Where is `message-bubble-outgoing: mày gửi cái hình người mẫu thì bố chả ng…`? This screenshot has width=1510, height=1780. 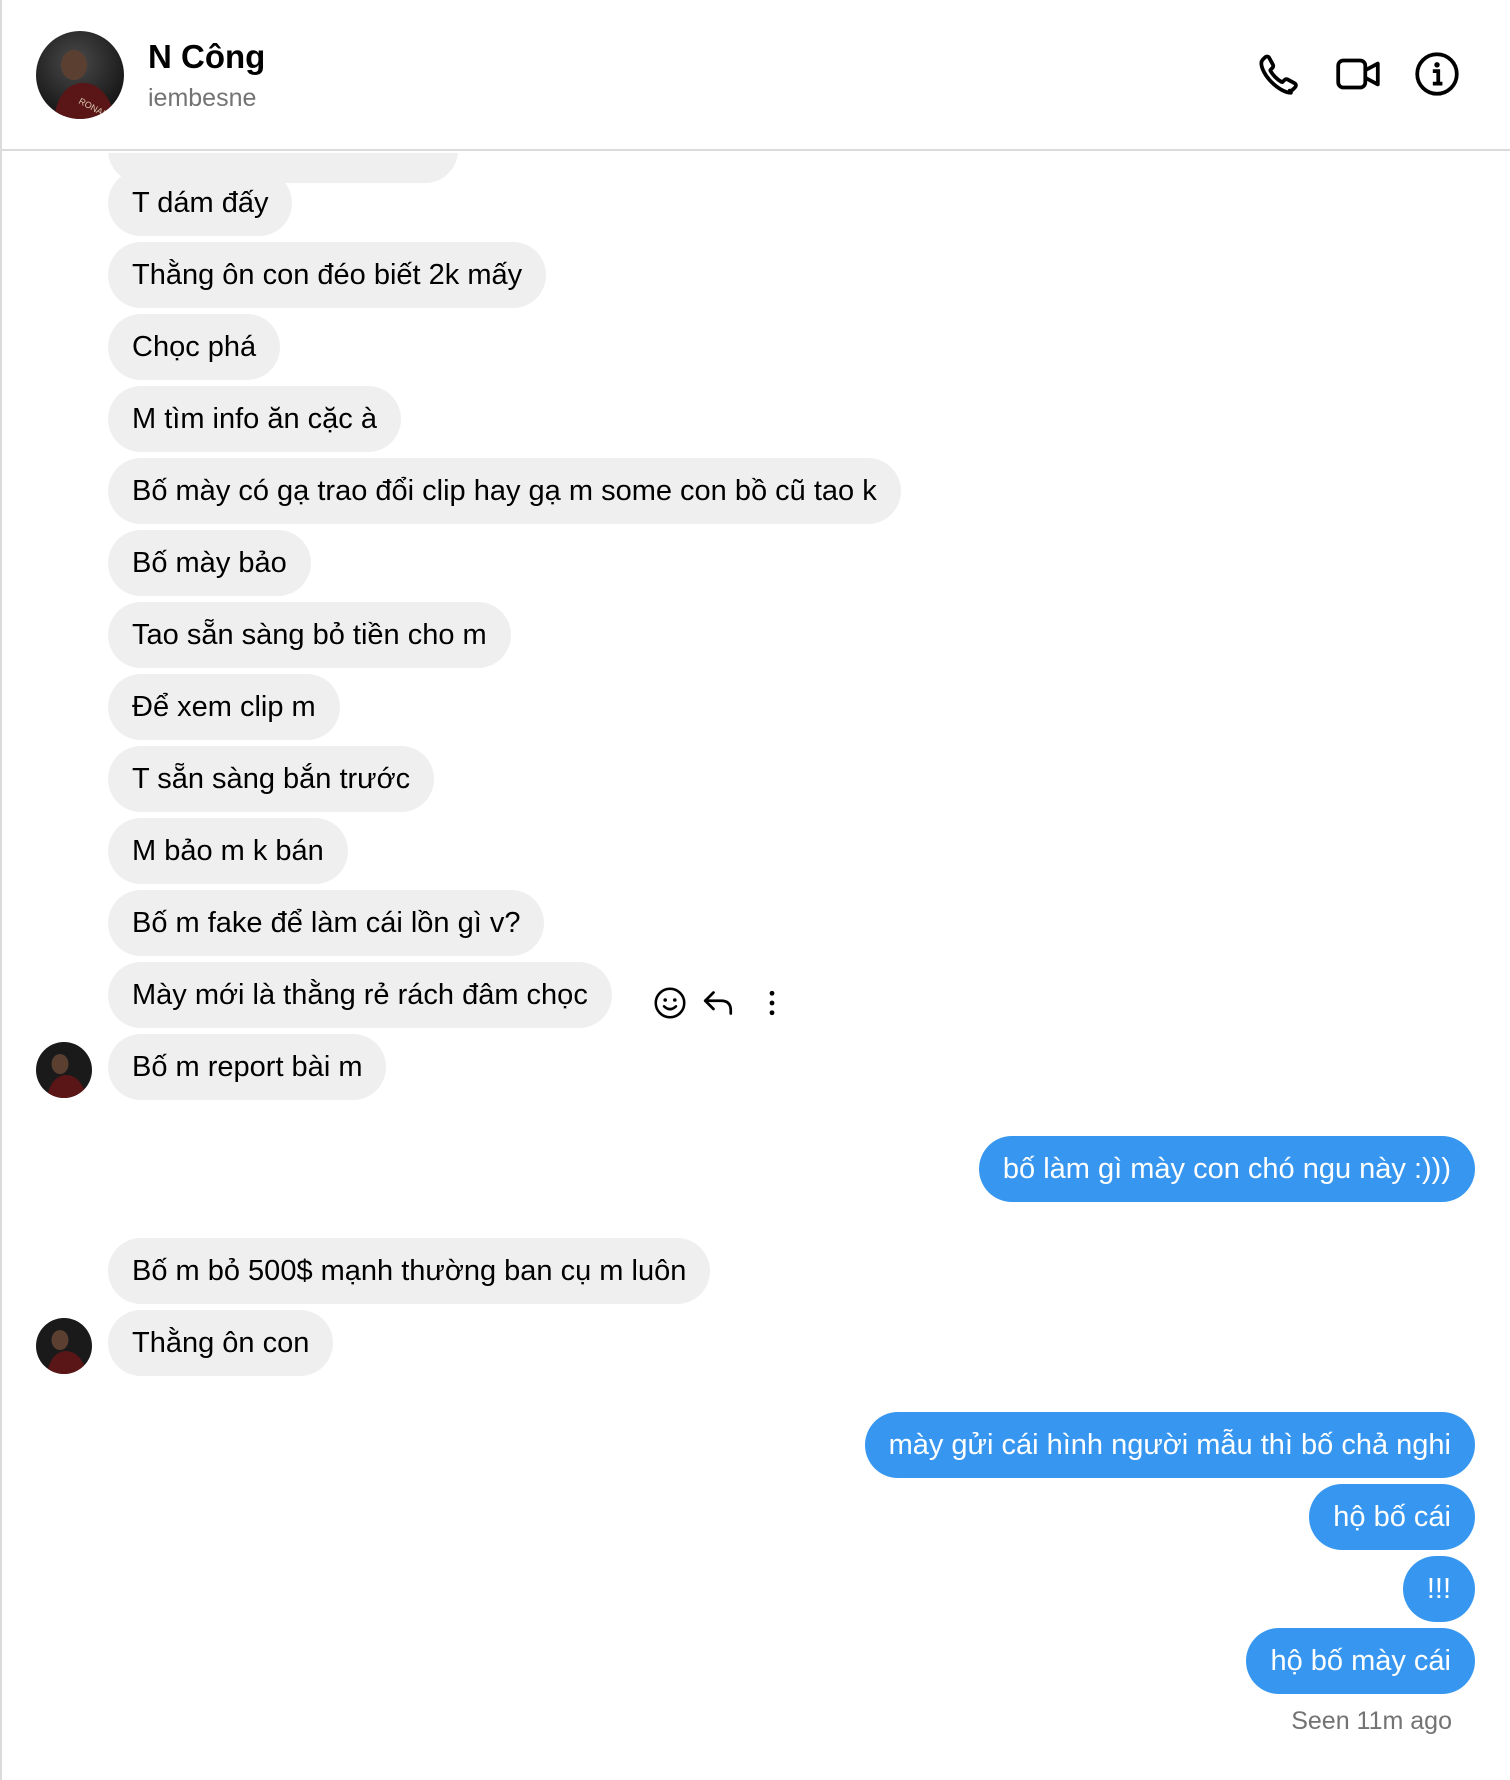 message-bubble-outgoing: mày gửi cái hình người mẫu thì bố chả ng… is located at coordinates (1169, 1445).